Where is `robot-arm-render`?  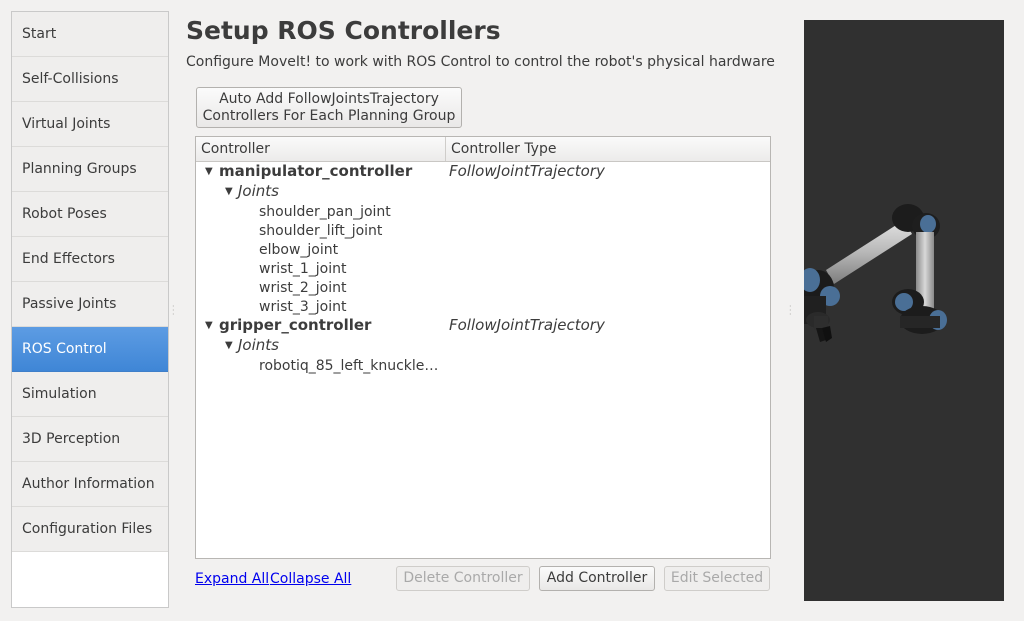
robot-arm-render is located at coordinates (875, 273).